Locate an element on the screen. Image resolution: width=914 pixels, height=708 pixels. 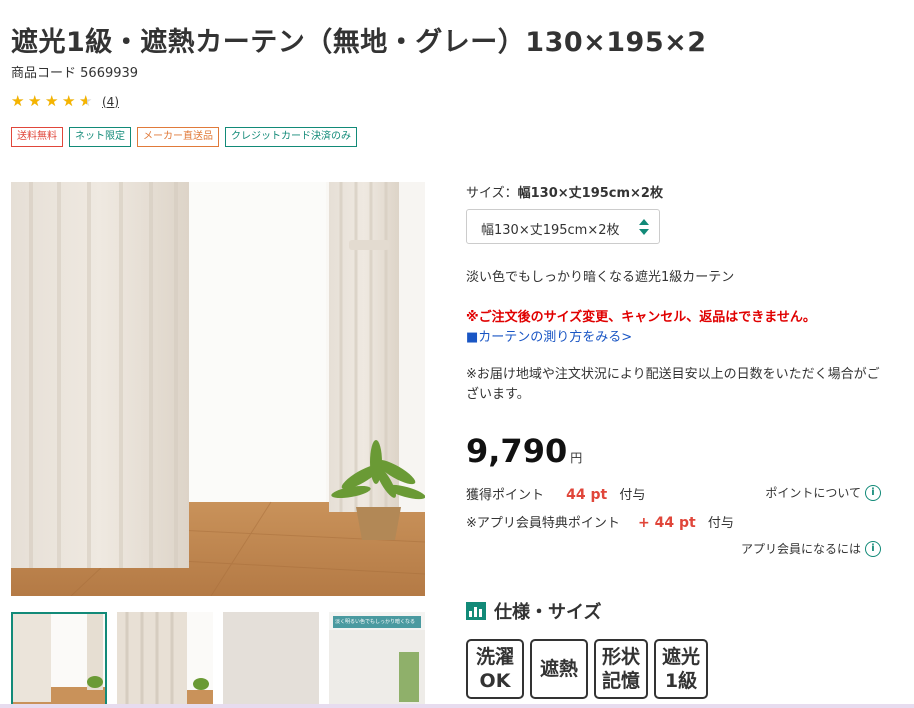
spec-title: 仕様・サイズ is located at coordinates (548, 612).